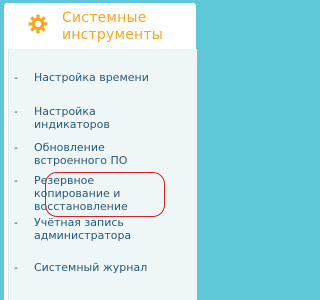  Describe the element at coordinates (105, 194) in the screenshot. I see `highlight-annotation` at that location.